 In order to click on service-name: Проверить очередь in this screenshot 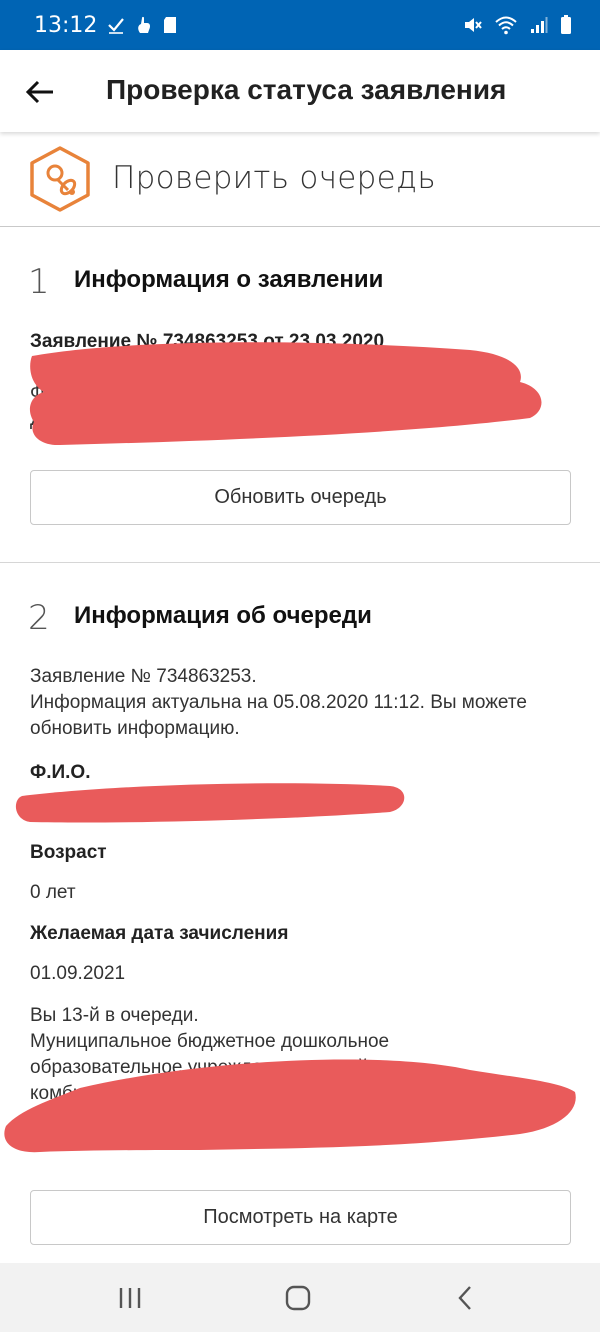, I will do `click(274, 178)`.